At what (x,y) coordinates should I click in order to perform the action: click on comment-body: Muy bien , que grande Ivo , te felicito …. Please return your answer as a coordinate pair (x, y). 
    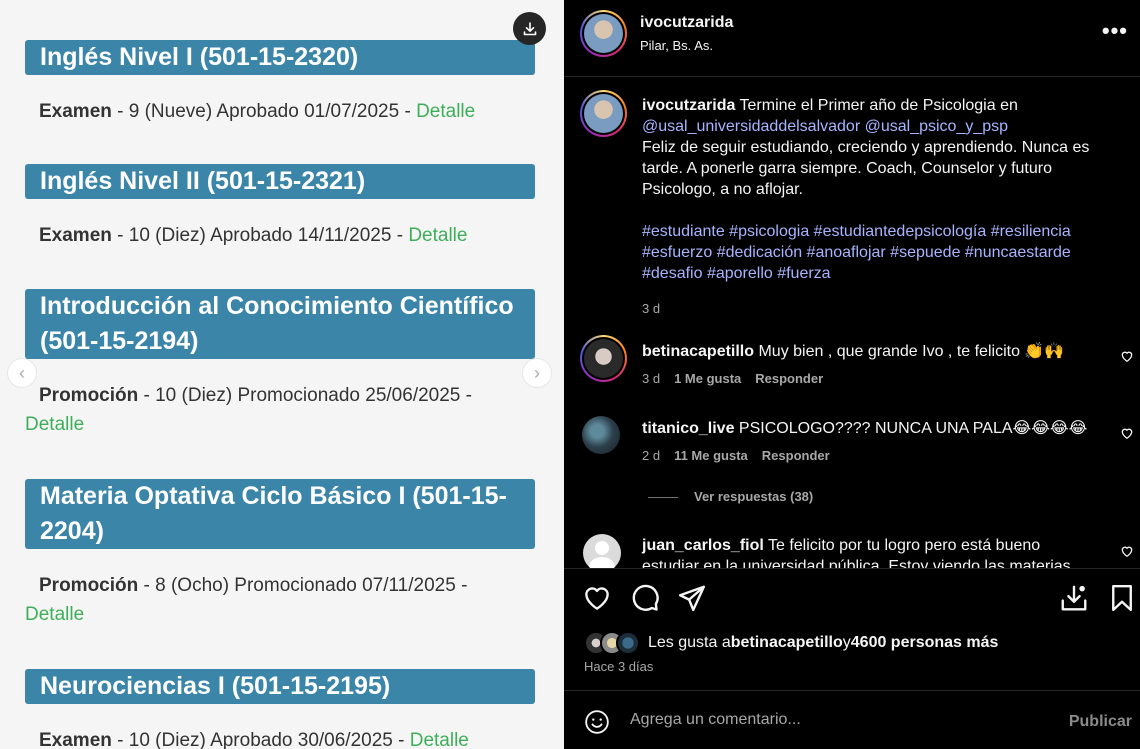
    Looking at the image, I should click on (909, 351).